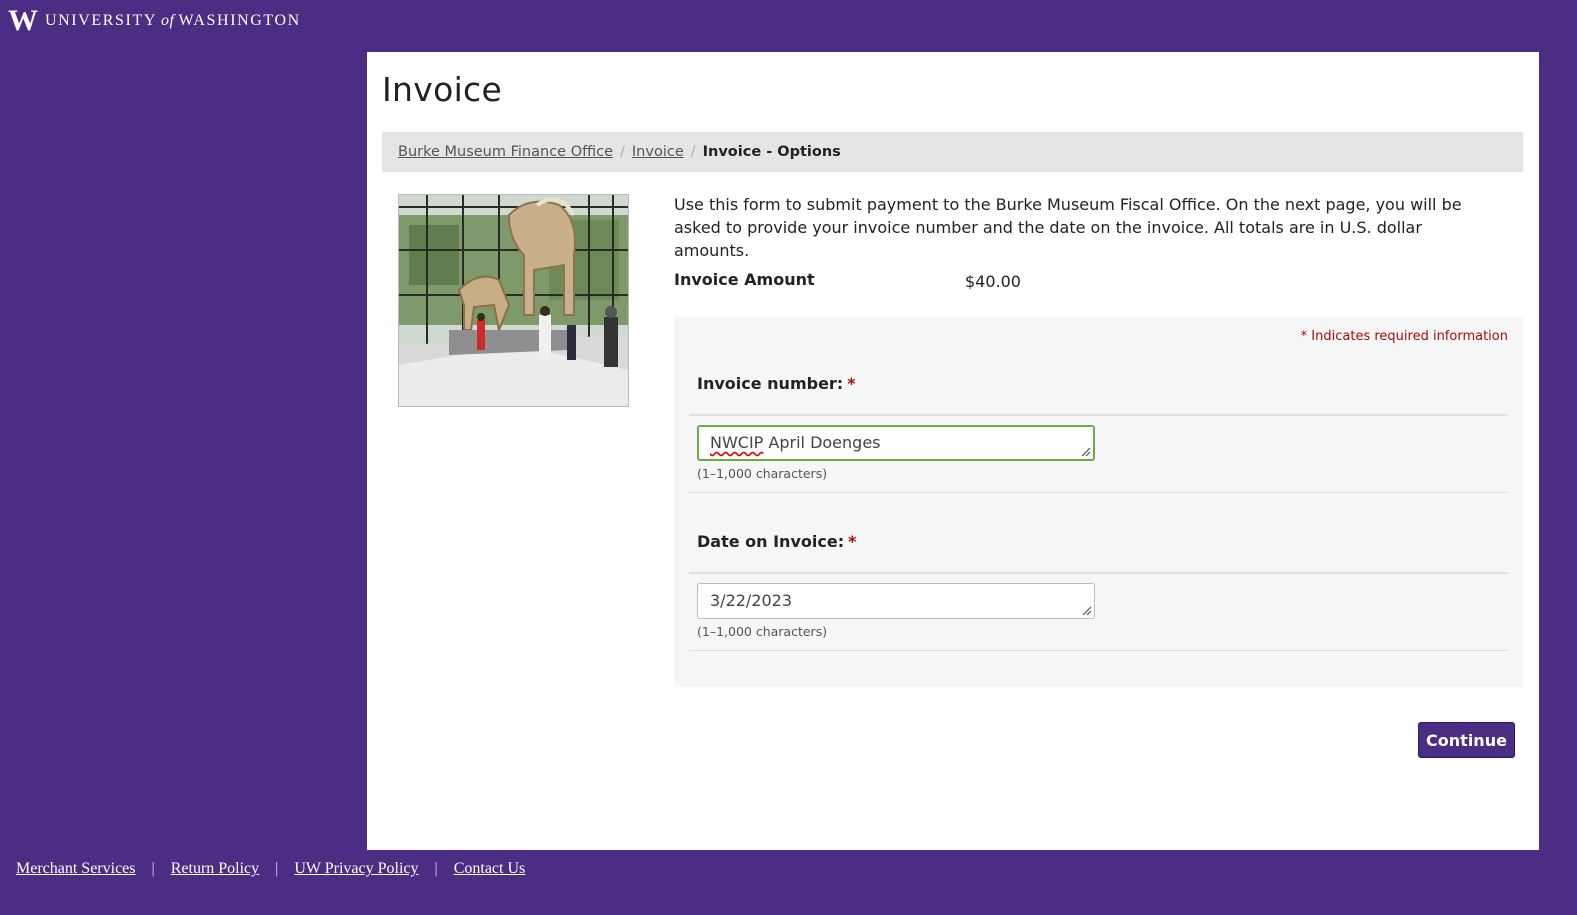 The height and width of the screenshot is (915, 1577). Describe the element at coordinates (771, 152) in the screenshot. I see `breadcrumb-current: Invoice - Options` at that location.